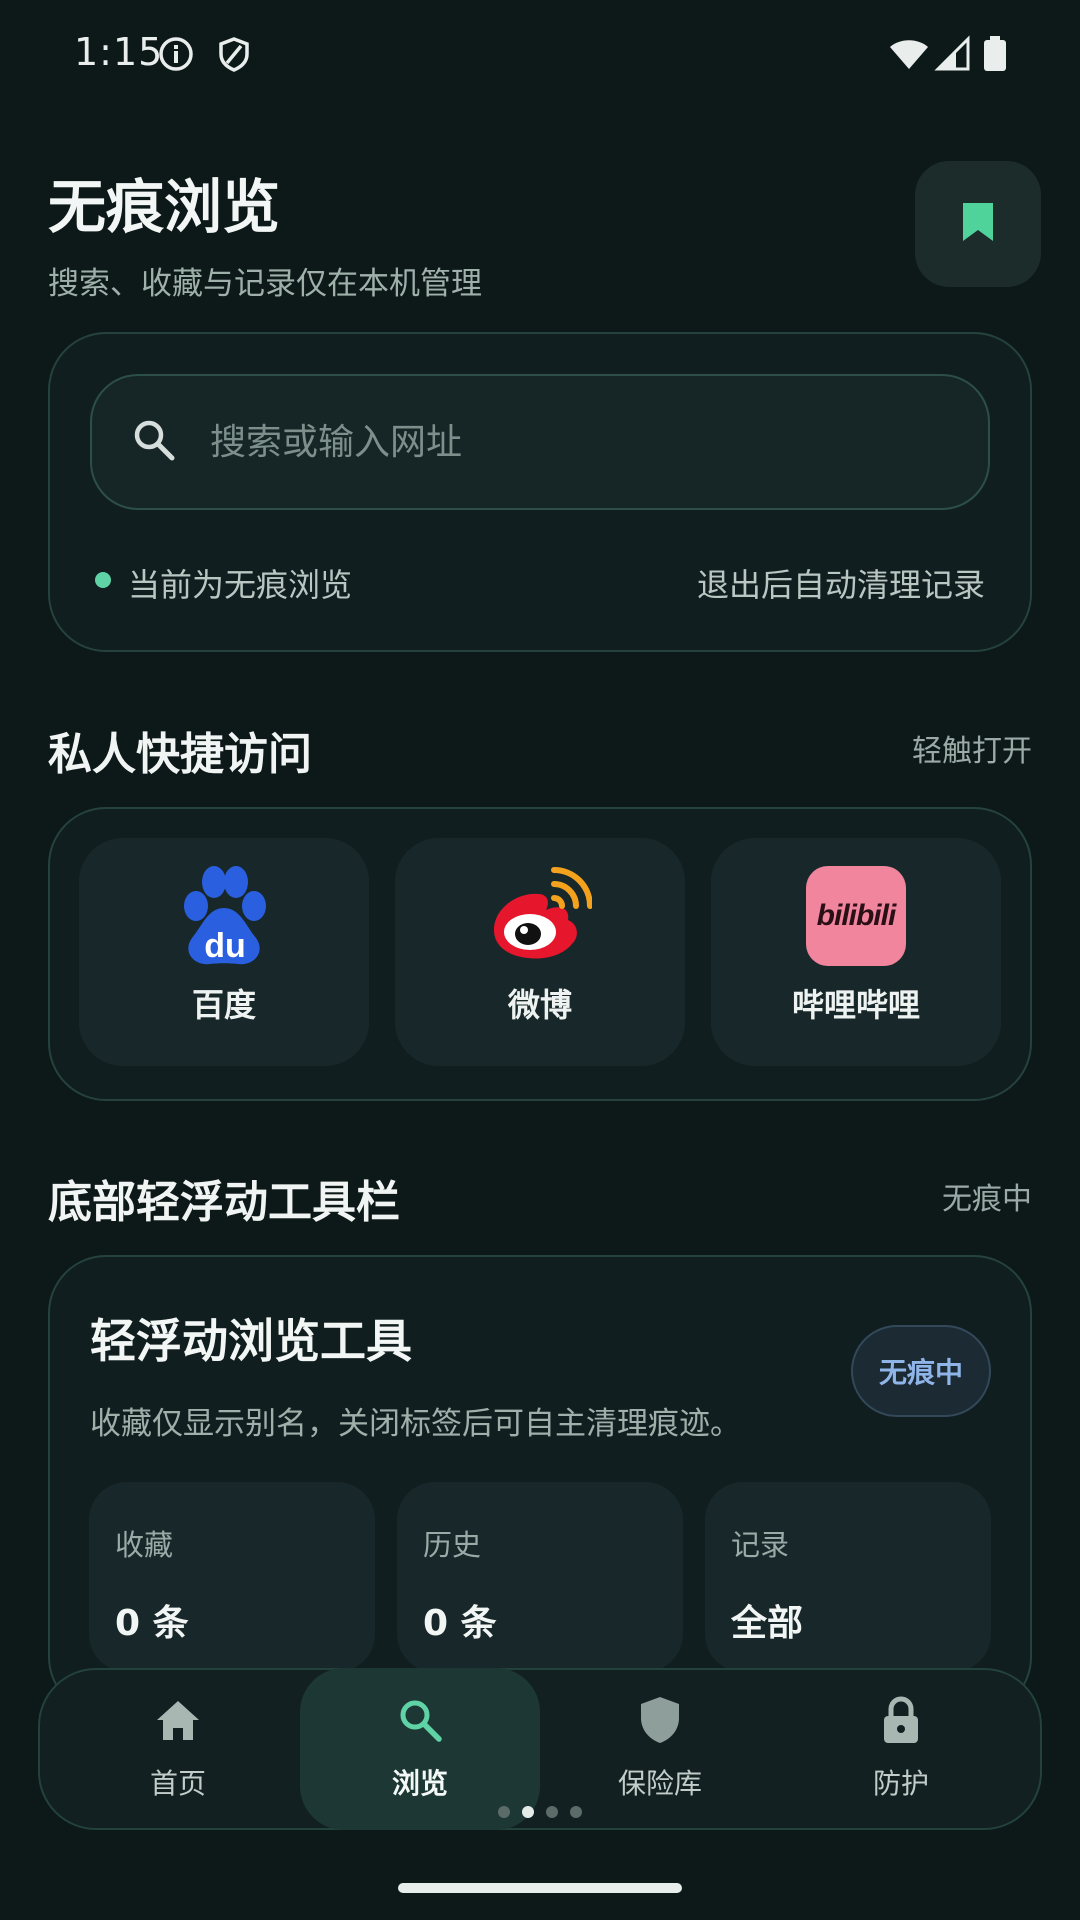  I want to click on page-subtitle: 搜索、收藏与记录仅在本机管理, so click(265, 284).